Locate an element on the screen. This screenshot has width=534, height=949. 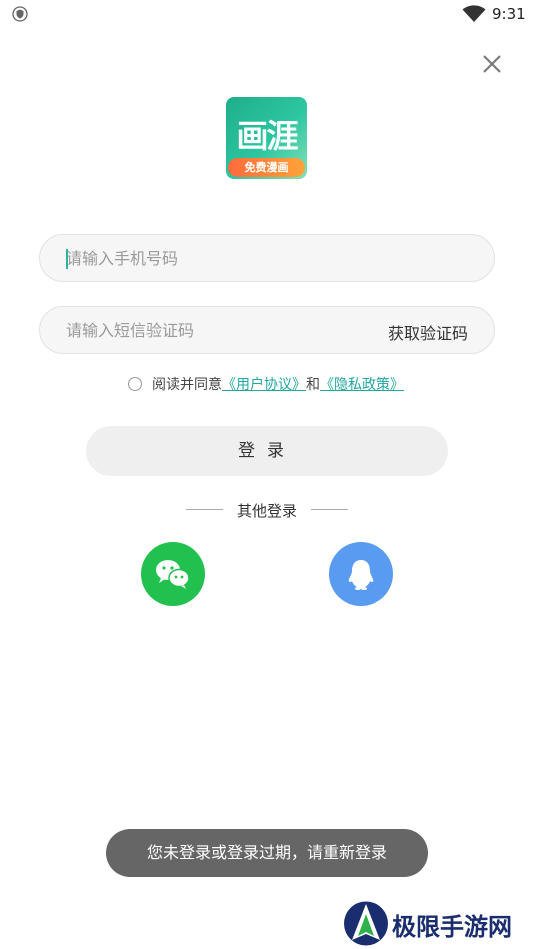
get-code-button: 获取验证码 is located at coordinates (428, 332).